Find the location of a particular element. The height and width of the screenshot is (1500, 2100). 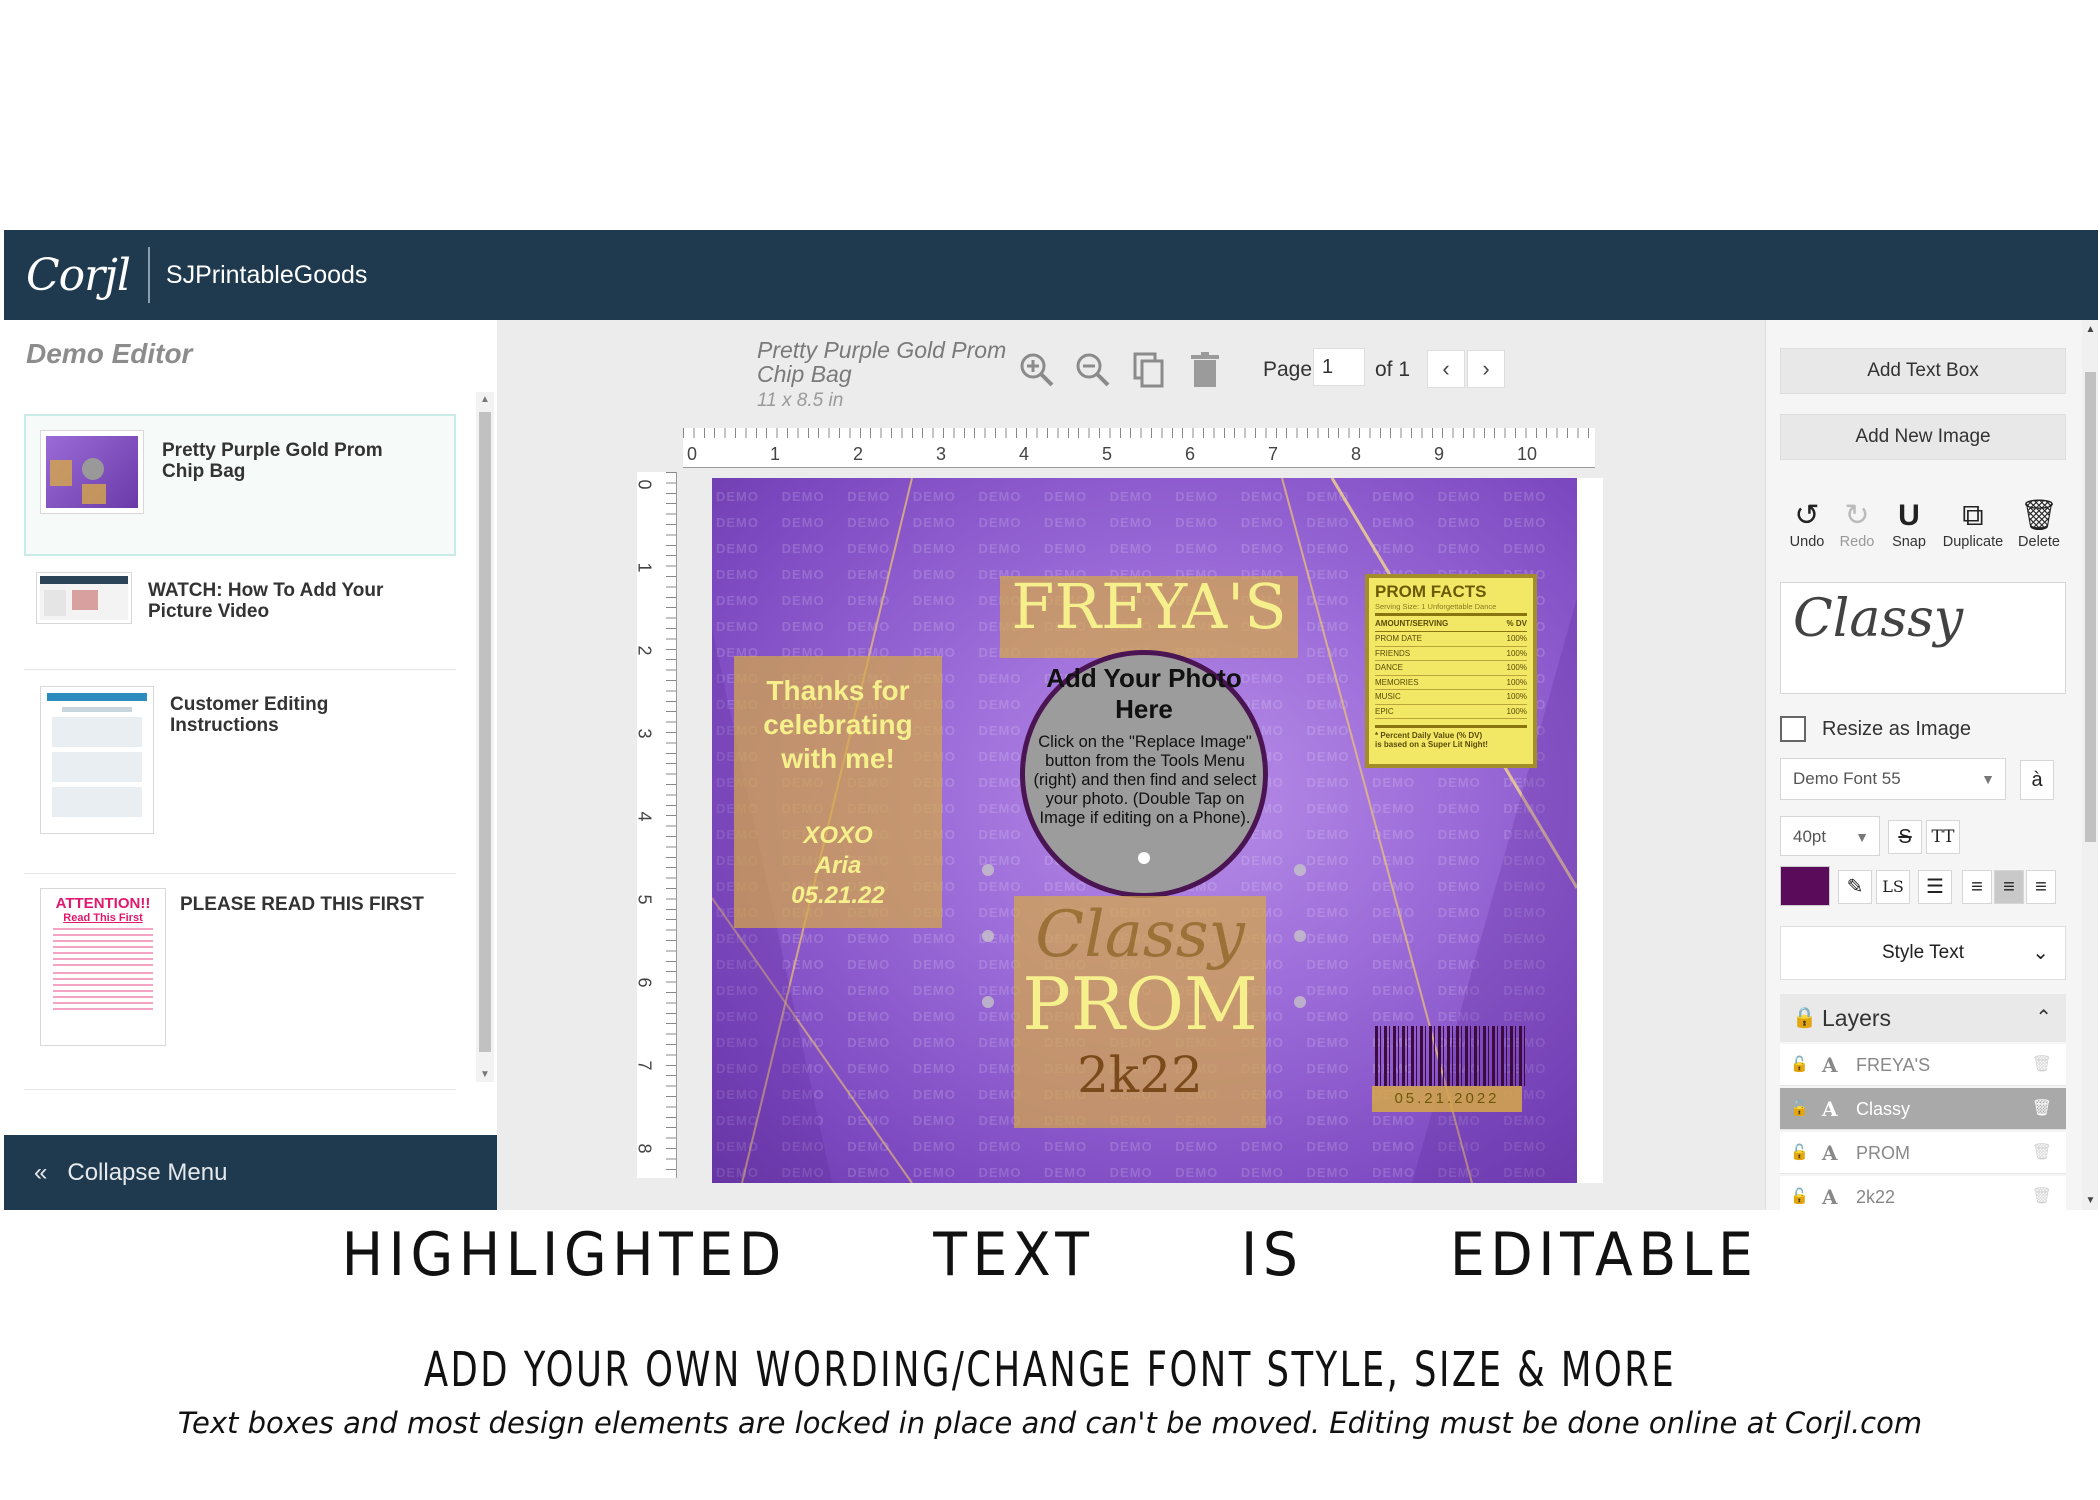

shop-name: SJPrintableGoods is located at coordinates (267, 275).